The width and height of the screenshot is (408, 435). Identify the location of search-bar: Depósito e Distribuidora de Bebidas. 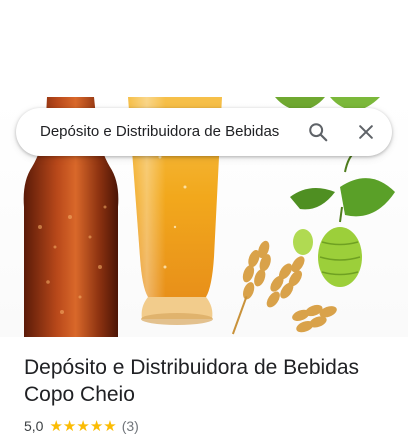
(204, 132).